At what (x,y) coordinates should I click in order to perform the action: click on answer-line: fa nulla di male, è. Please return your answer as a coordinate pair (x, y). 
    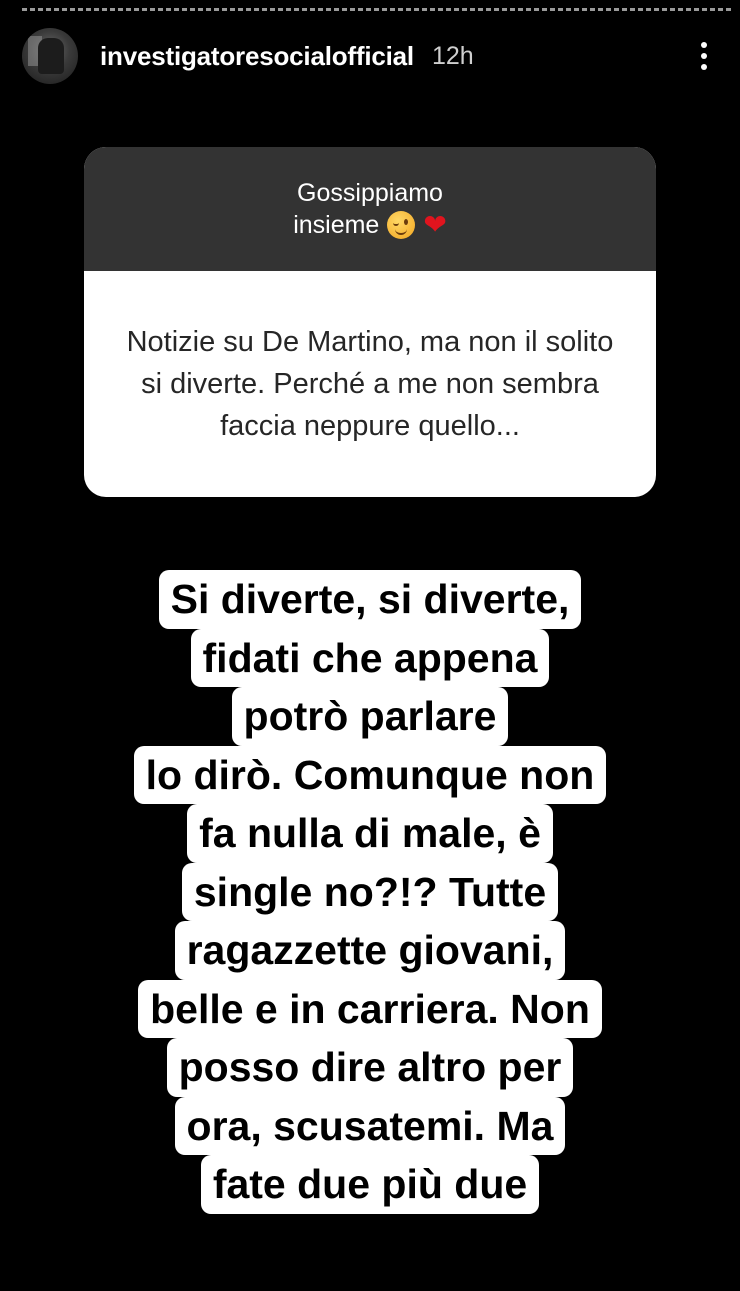
    Looking at the image, I should click on (370, 833).